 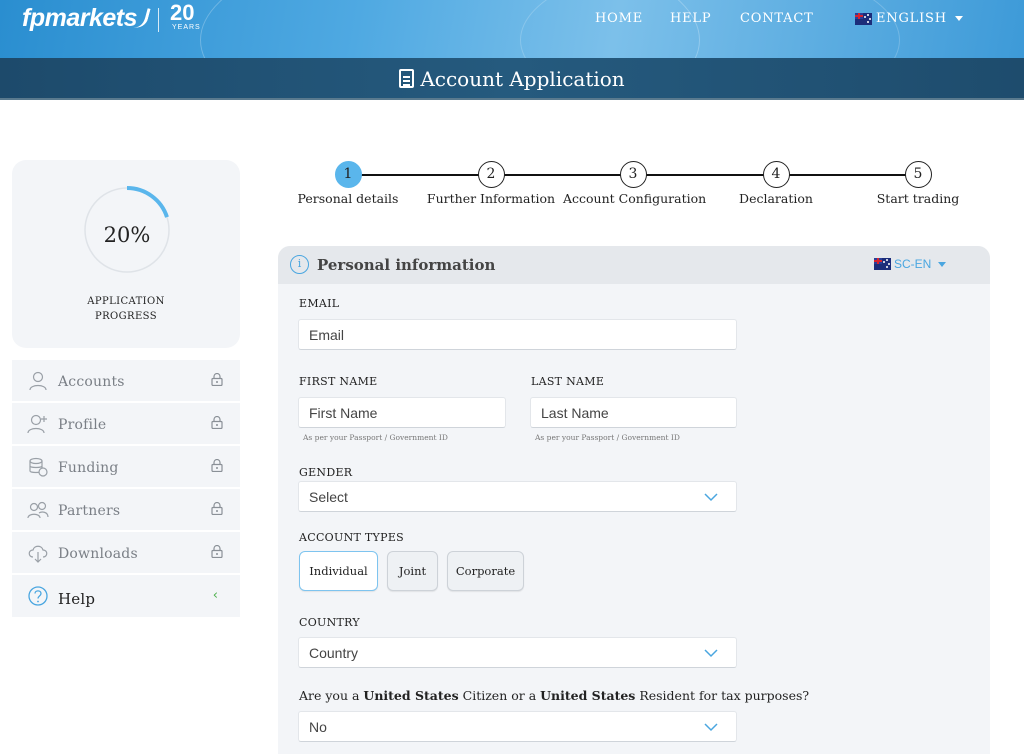 What do you see at coordinates (126, 509) in the screenshot?
I see `sidebar-item-partners: Partners` at bounding box center [126, 509].